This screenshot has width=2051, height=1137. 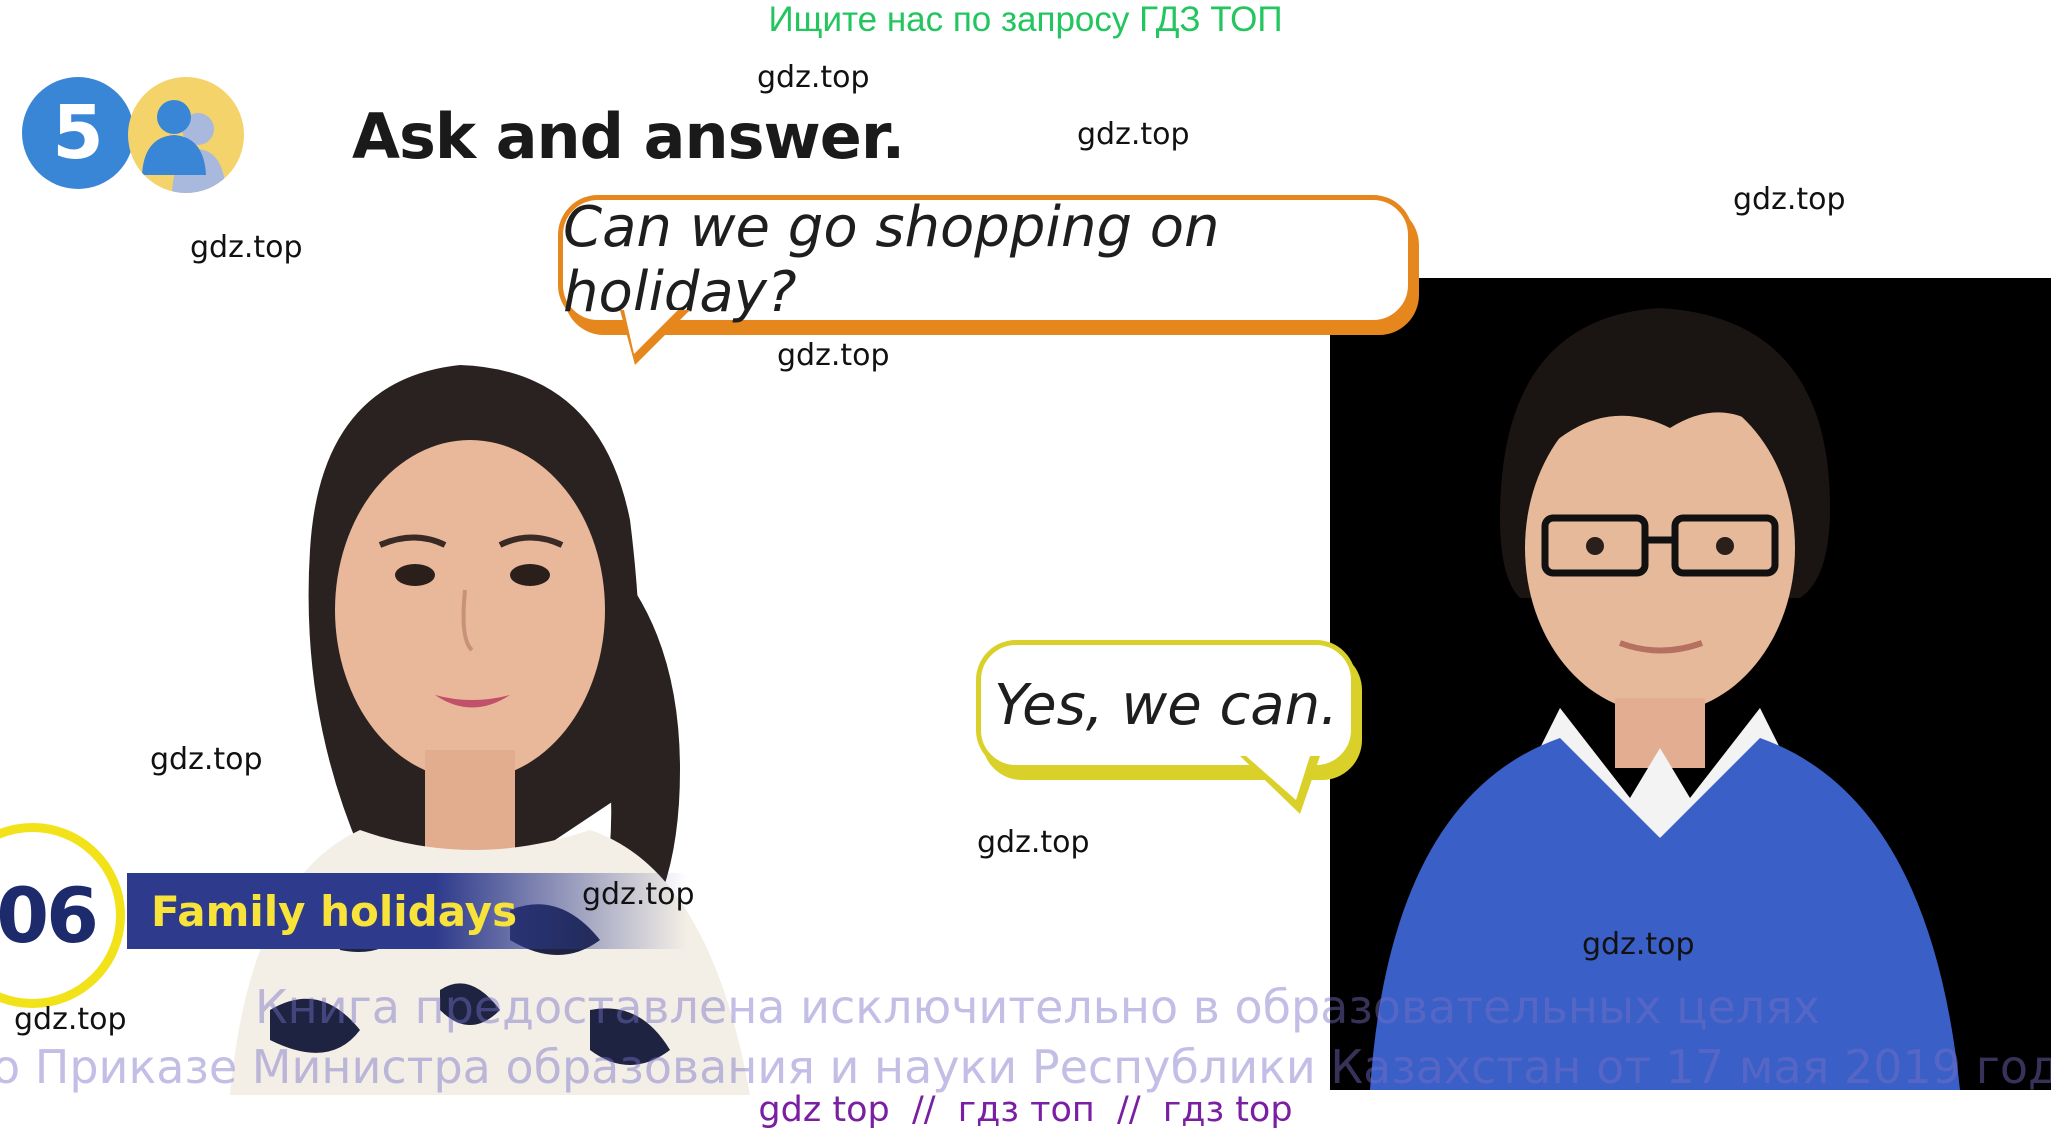 I want to click on search-promo-text: Ищите нас по запросу ГДЗ ТОП, so click(x=1025, y=19).